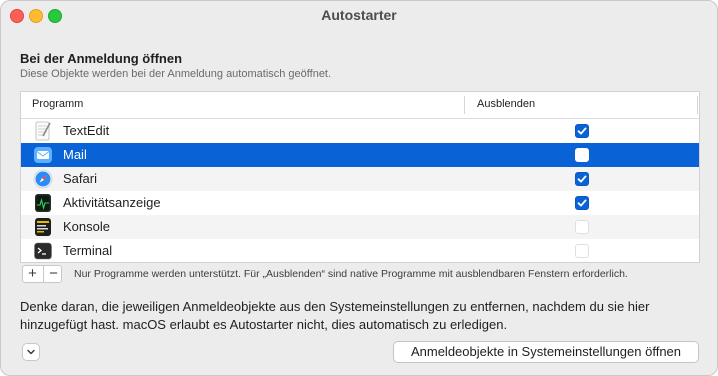 The width and height of the screenshot is (718, 376). Describe the element at coordinates (112, 202) in the screenshot. I see `app-name: Aktivitätsanzeige` at that location.